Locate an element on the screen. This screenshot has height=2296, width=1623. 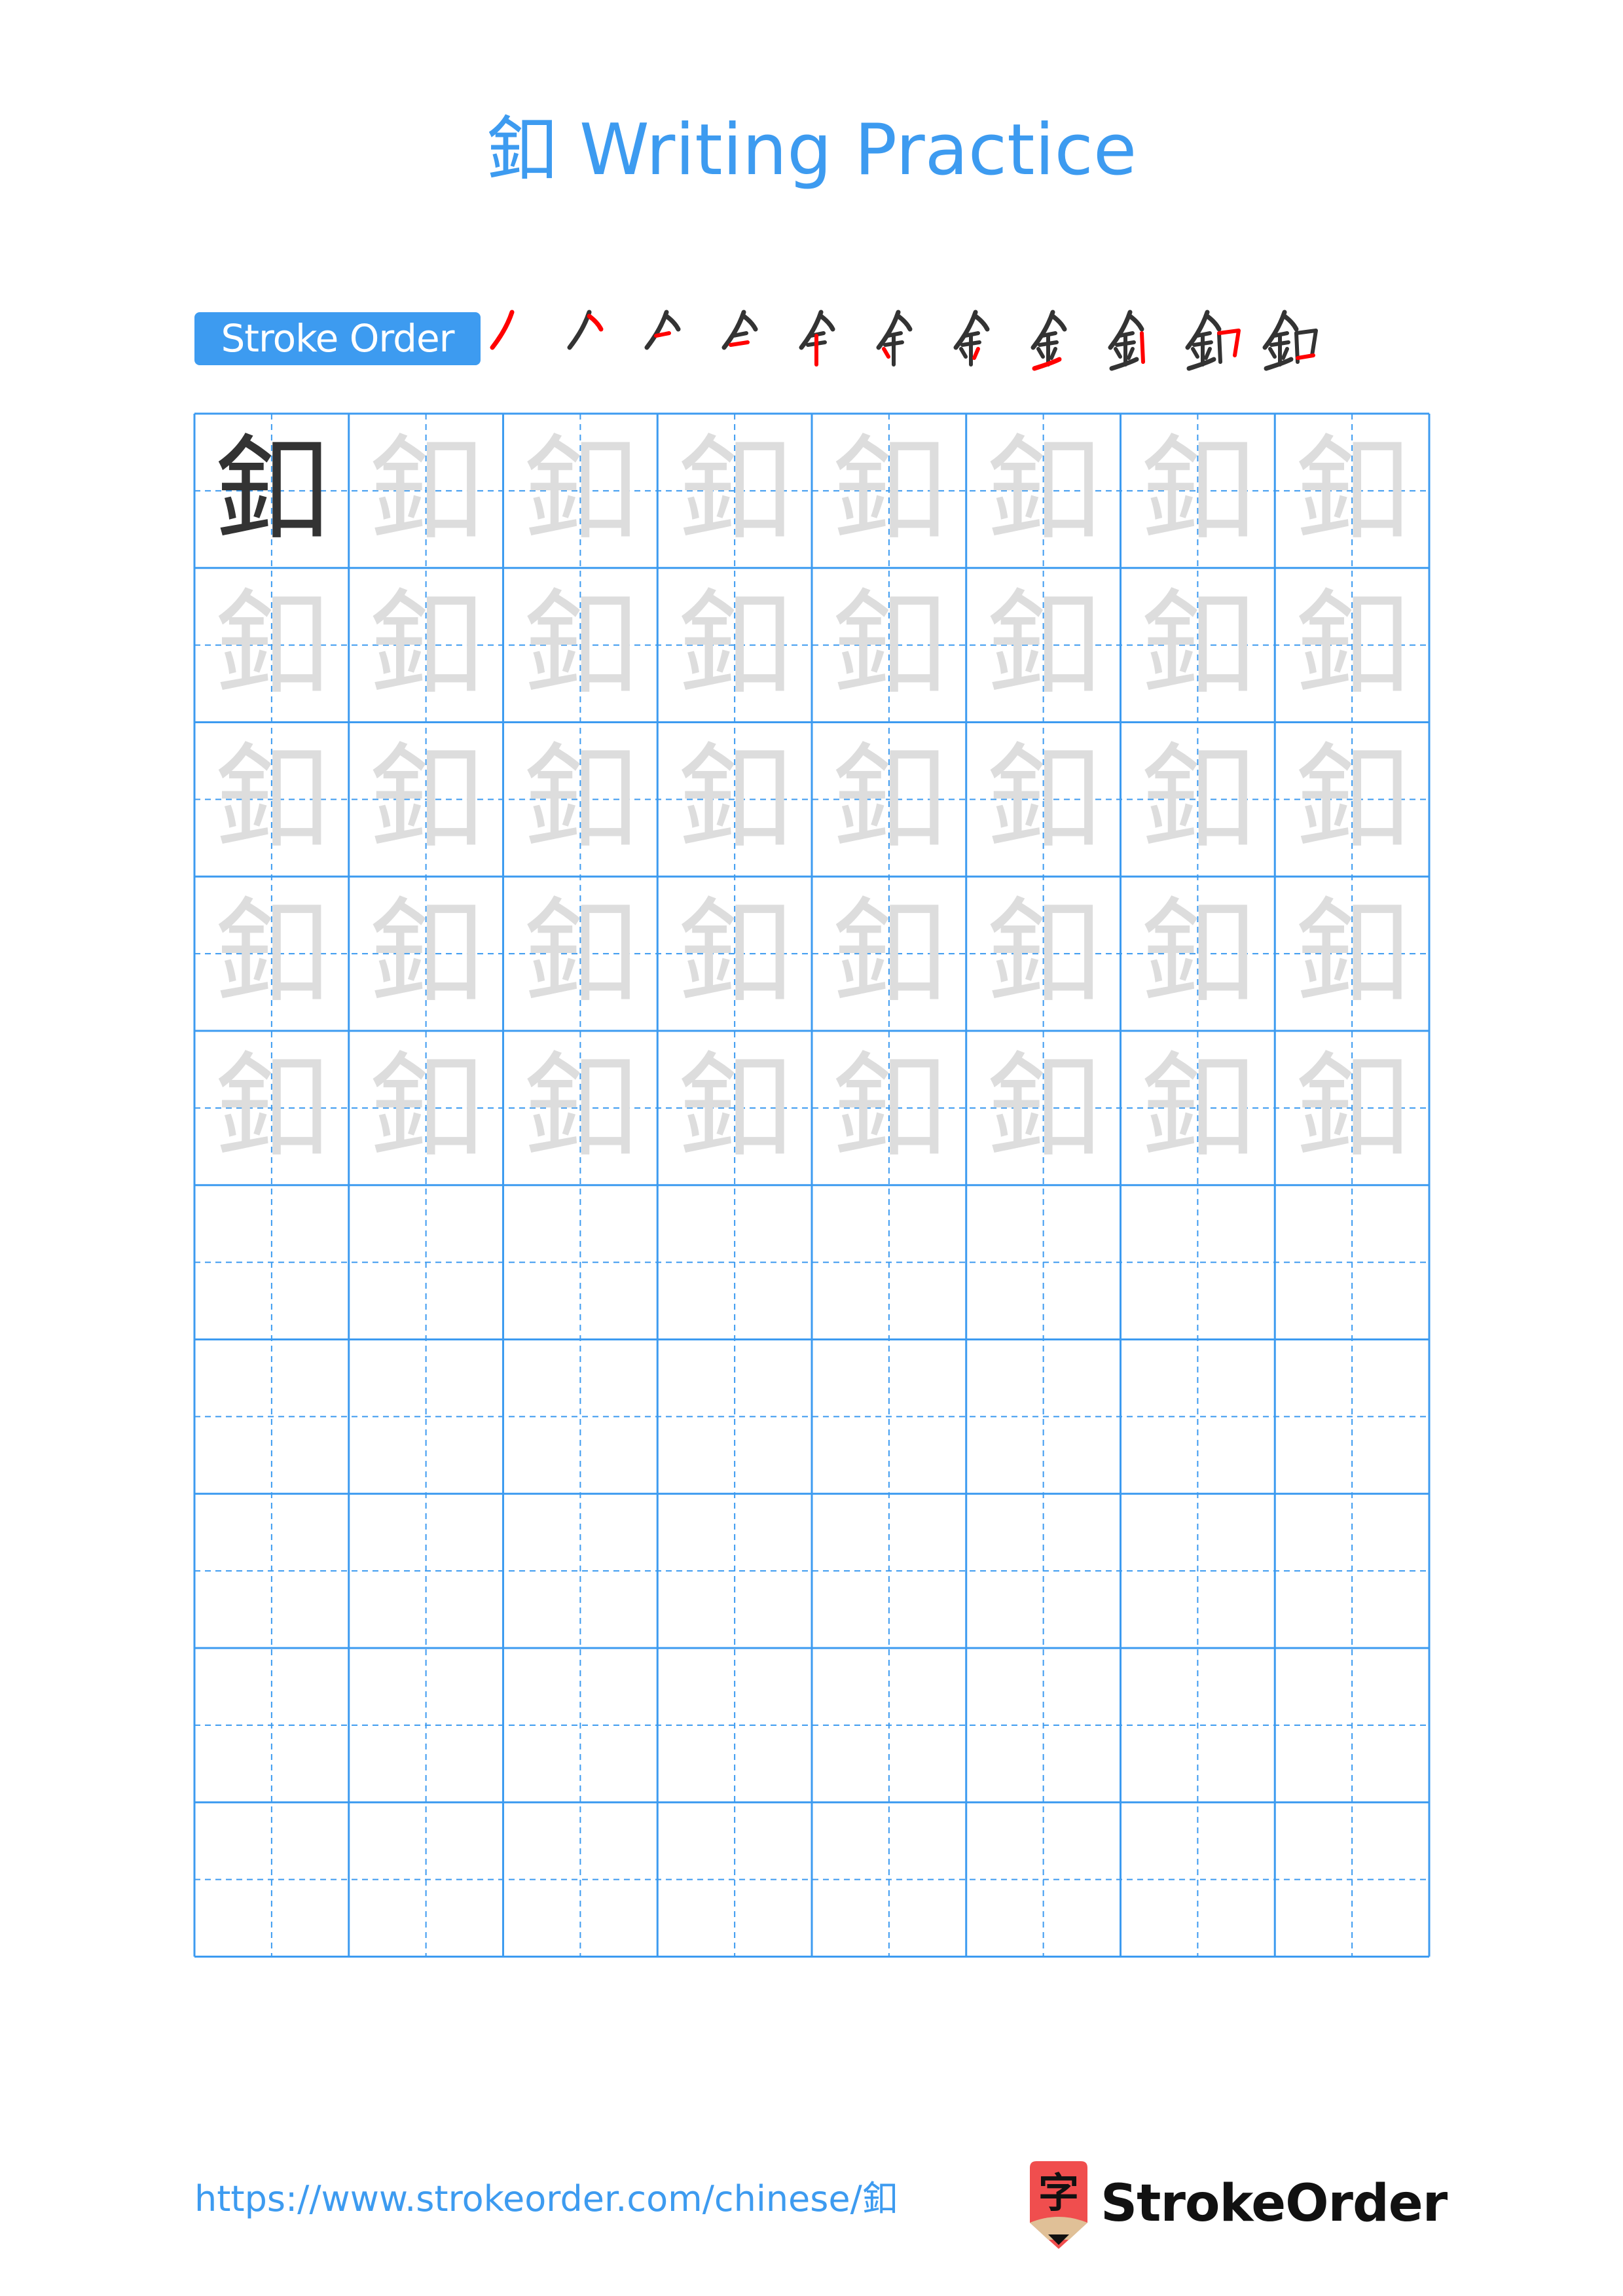
svg-text: 字 is located at coordinates (1058, 2193).